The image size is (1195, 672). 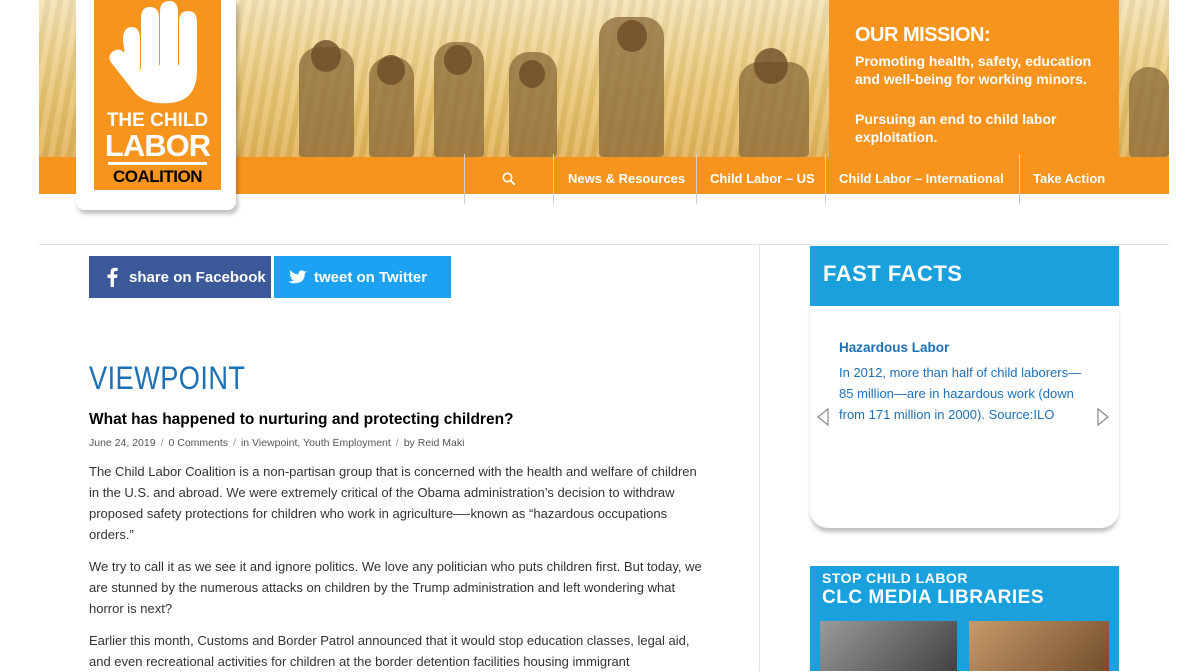 What do you see at coordinates (626, 178) in the screenshot?
I see `nav-news-resources: News & Resources` at bounding box center [626, 178].